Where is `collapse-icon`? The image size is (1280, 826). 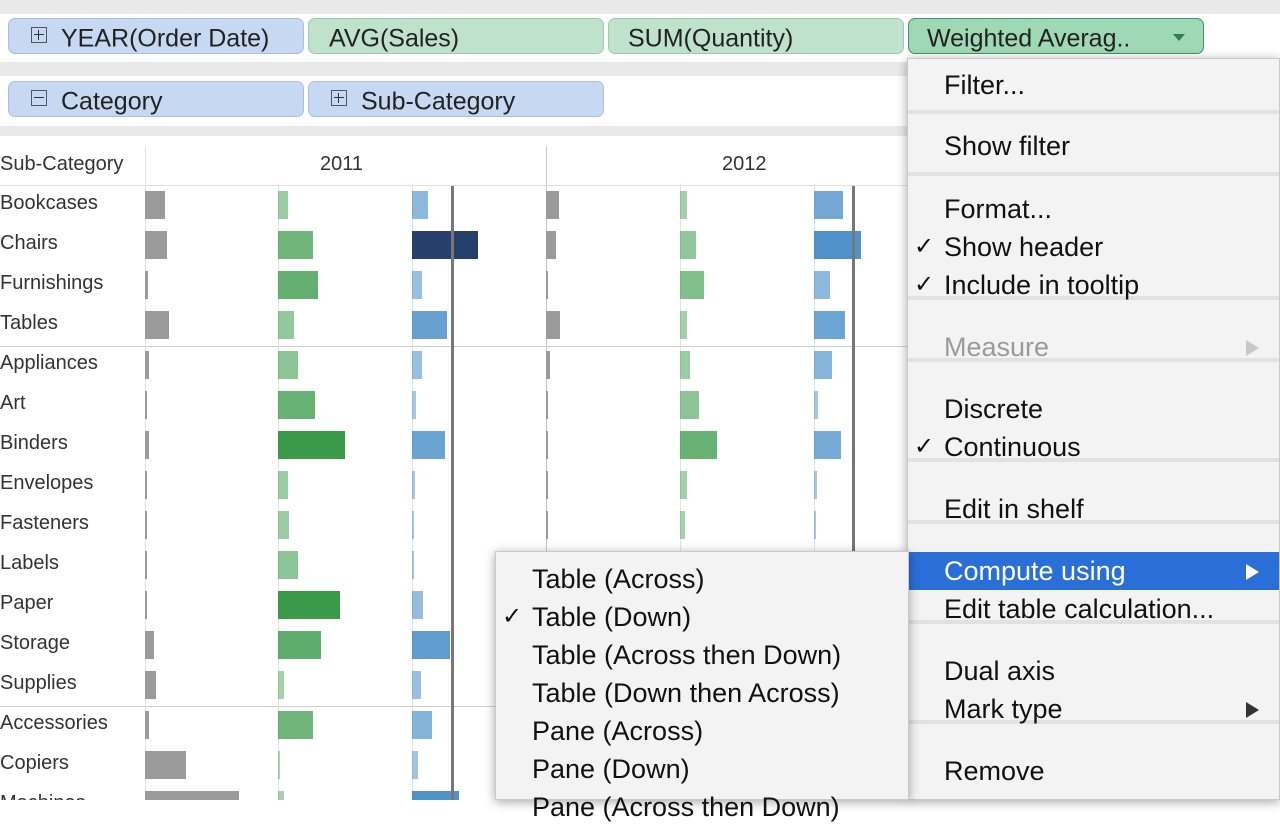
collapse-icon is located at coordinates (39, 98).